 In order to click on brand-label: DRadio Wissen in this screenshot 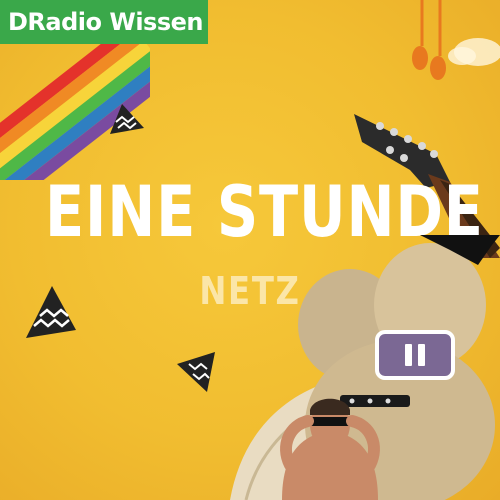, I will do `click(105, 22)`.